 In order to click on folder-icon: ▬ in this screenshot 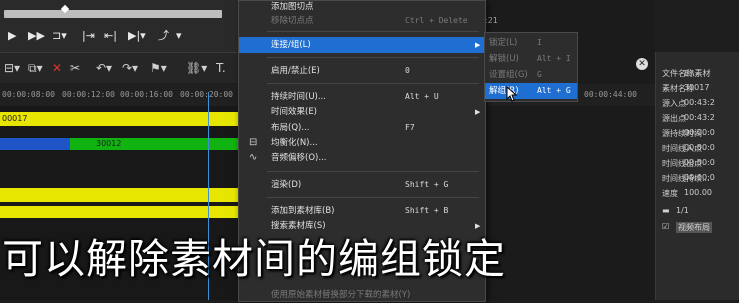, I will do `click(666, 210)`.